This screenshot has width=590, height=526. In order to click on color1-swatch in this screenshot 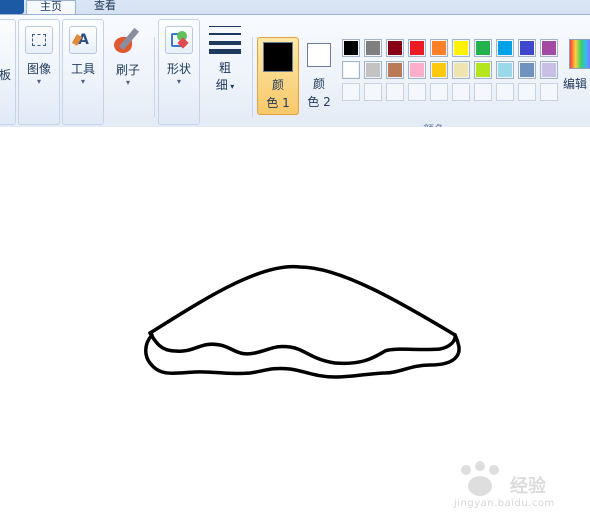, I will do `click(278, 57)`.